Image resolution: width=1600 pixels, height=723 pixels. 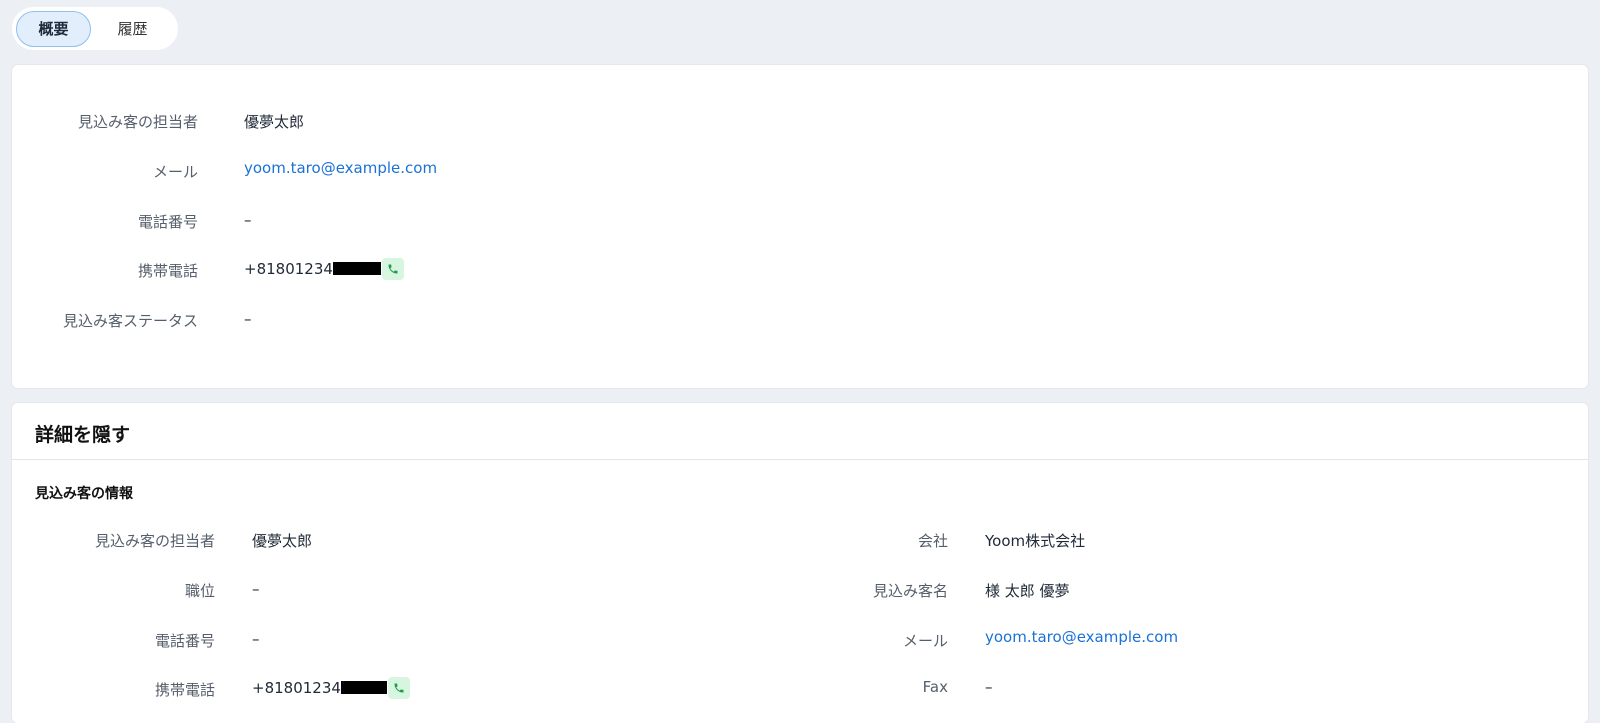 I want to click on summary-status-row: 見込み客ステータス –, so click(x=132, y=320).